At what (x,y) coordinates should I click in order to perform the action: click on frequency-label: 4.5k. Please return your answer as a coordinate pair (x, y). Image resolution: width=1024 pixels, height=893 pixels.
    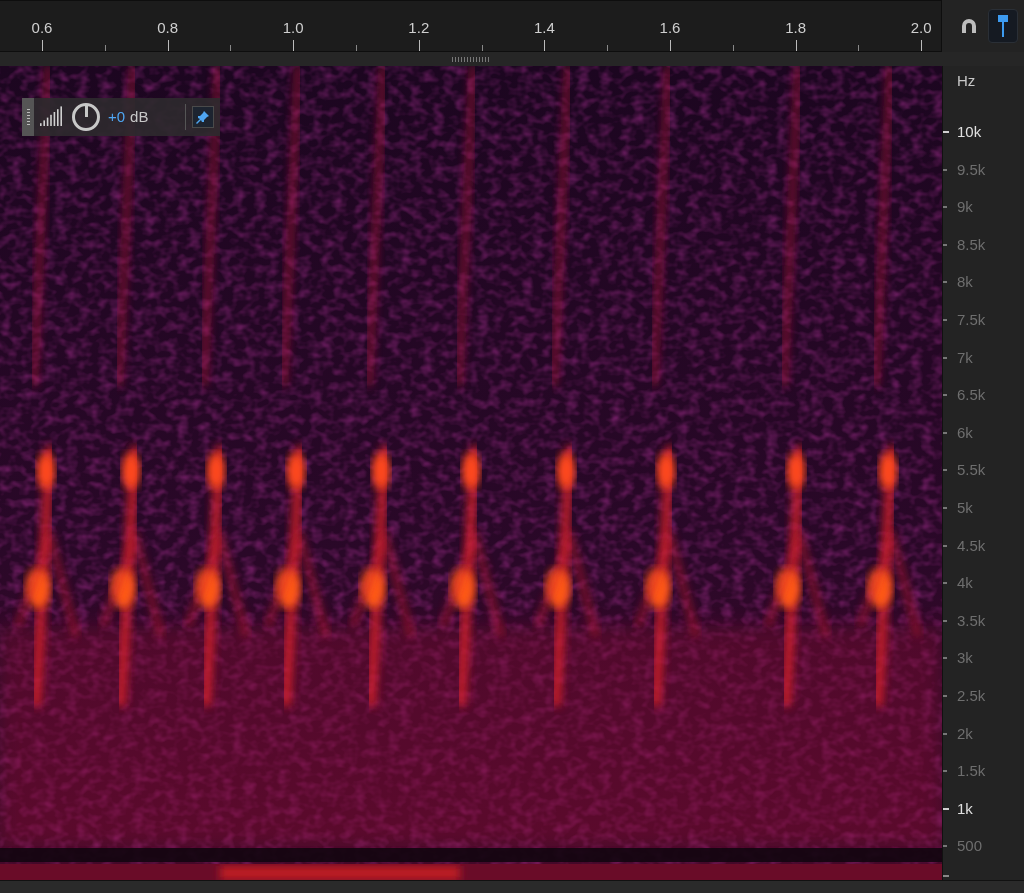
    Looking at the image, I should click on (971, 545).